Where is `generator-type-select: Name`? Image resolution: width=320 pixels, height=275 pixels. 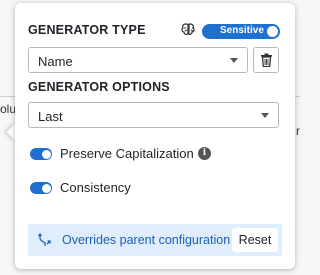
generator-type-select: Name is located at coordinates (138, 60).